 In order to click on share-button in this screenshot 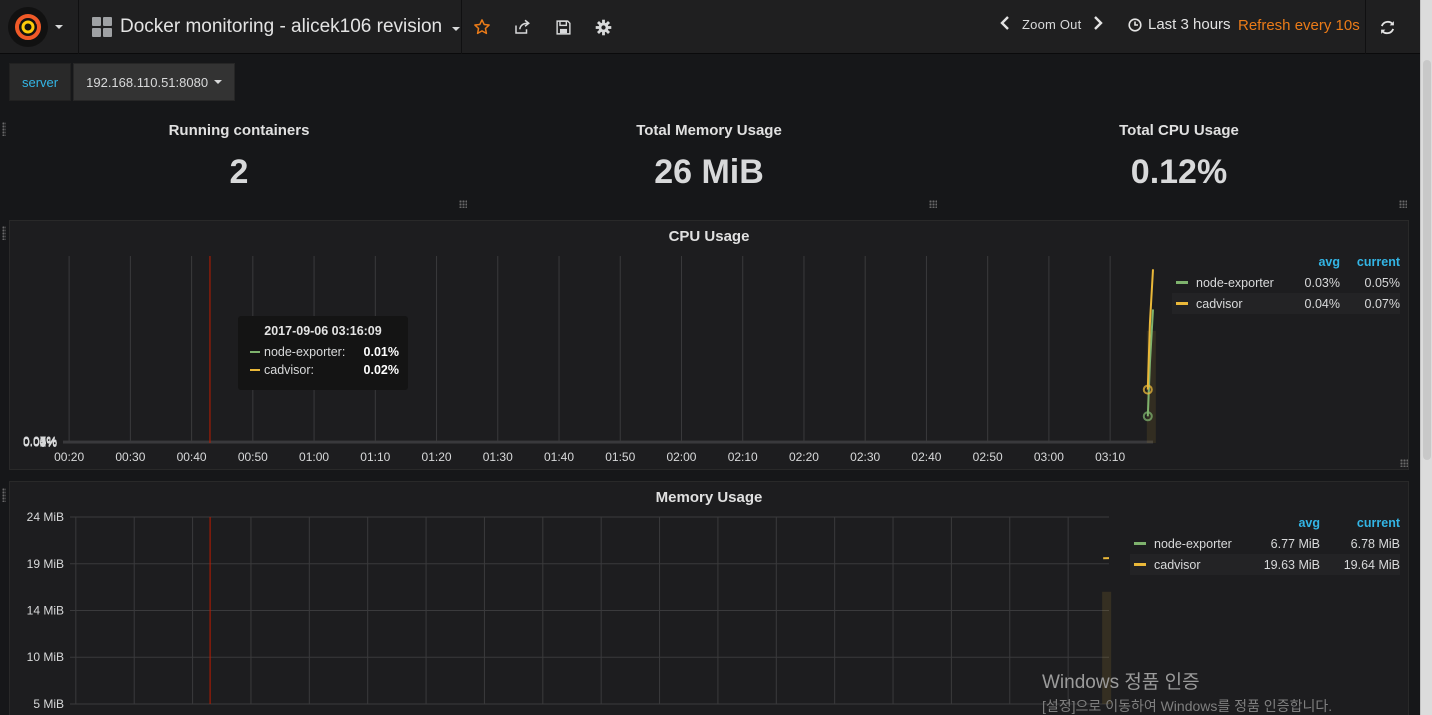, I will do `click(522, 27)`.